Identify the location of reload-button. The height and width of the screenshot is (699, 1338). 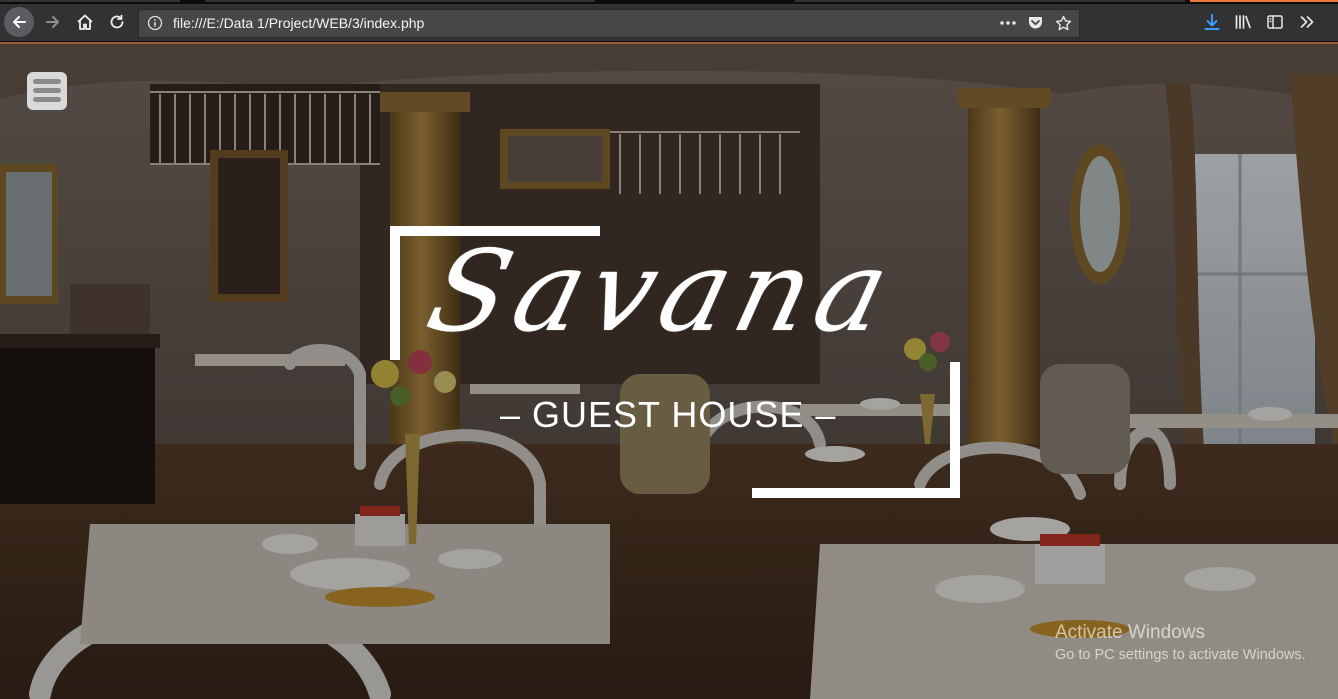
(117, 22).